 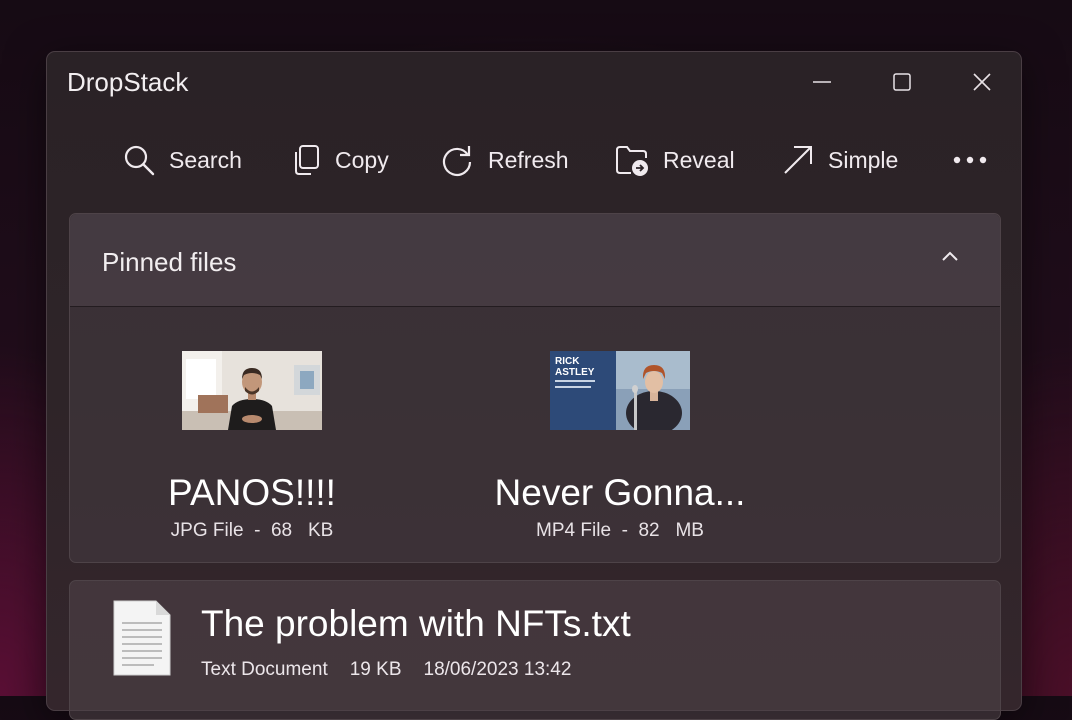 What do you see at coordinates (264, 669) in the screenshot?
I see `file-type: Text Document` at bounding box center [264, 669].